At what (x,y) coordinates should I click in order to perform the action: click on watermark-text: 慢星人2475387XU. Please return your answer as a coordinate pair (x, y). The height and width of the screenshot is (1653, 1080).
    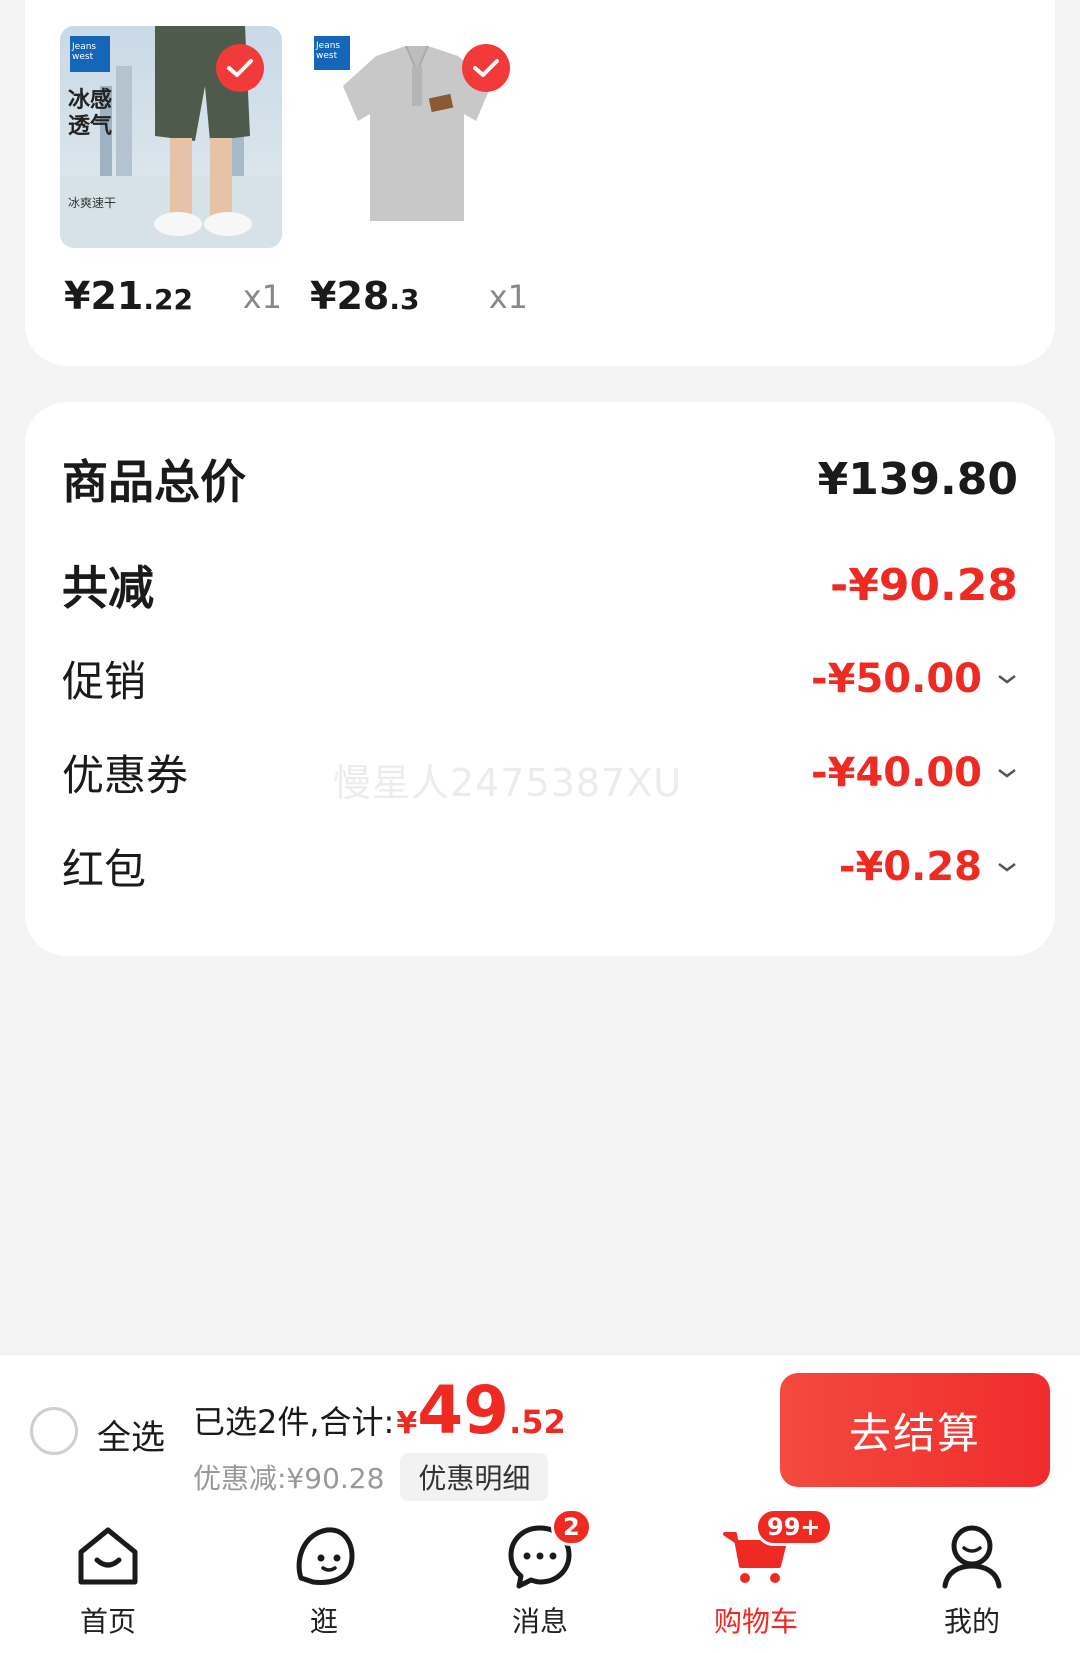
    Looking at the image, I should click on (508, 783).